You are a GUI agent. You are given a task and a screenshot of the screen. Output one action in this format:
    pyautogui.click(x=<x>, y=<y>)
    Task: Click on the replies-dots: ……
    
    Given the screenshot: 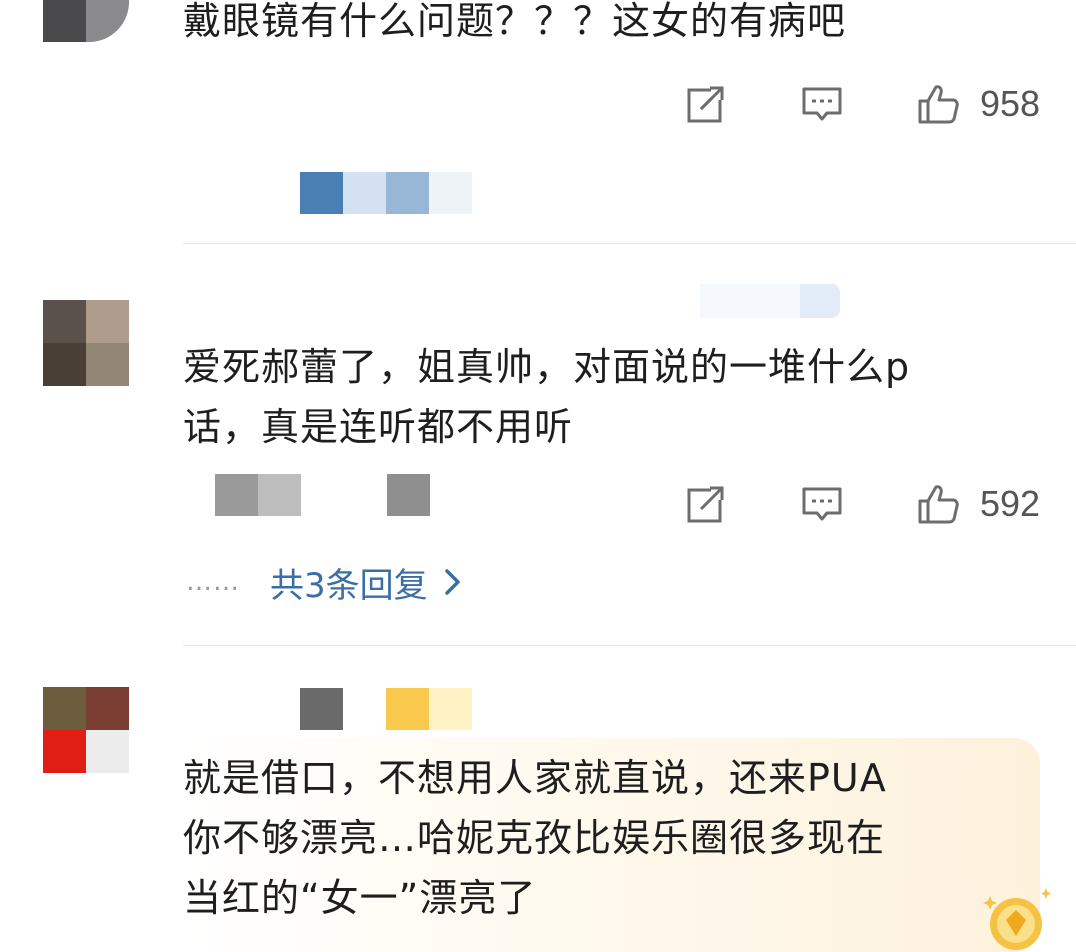 What is the action you would take?
    pyautogui.click(x=213, y=582)
    